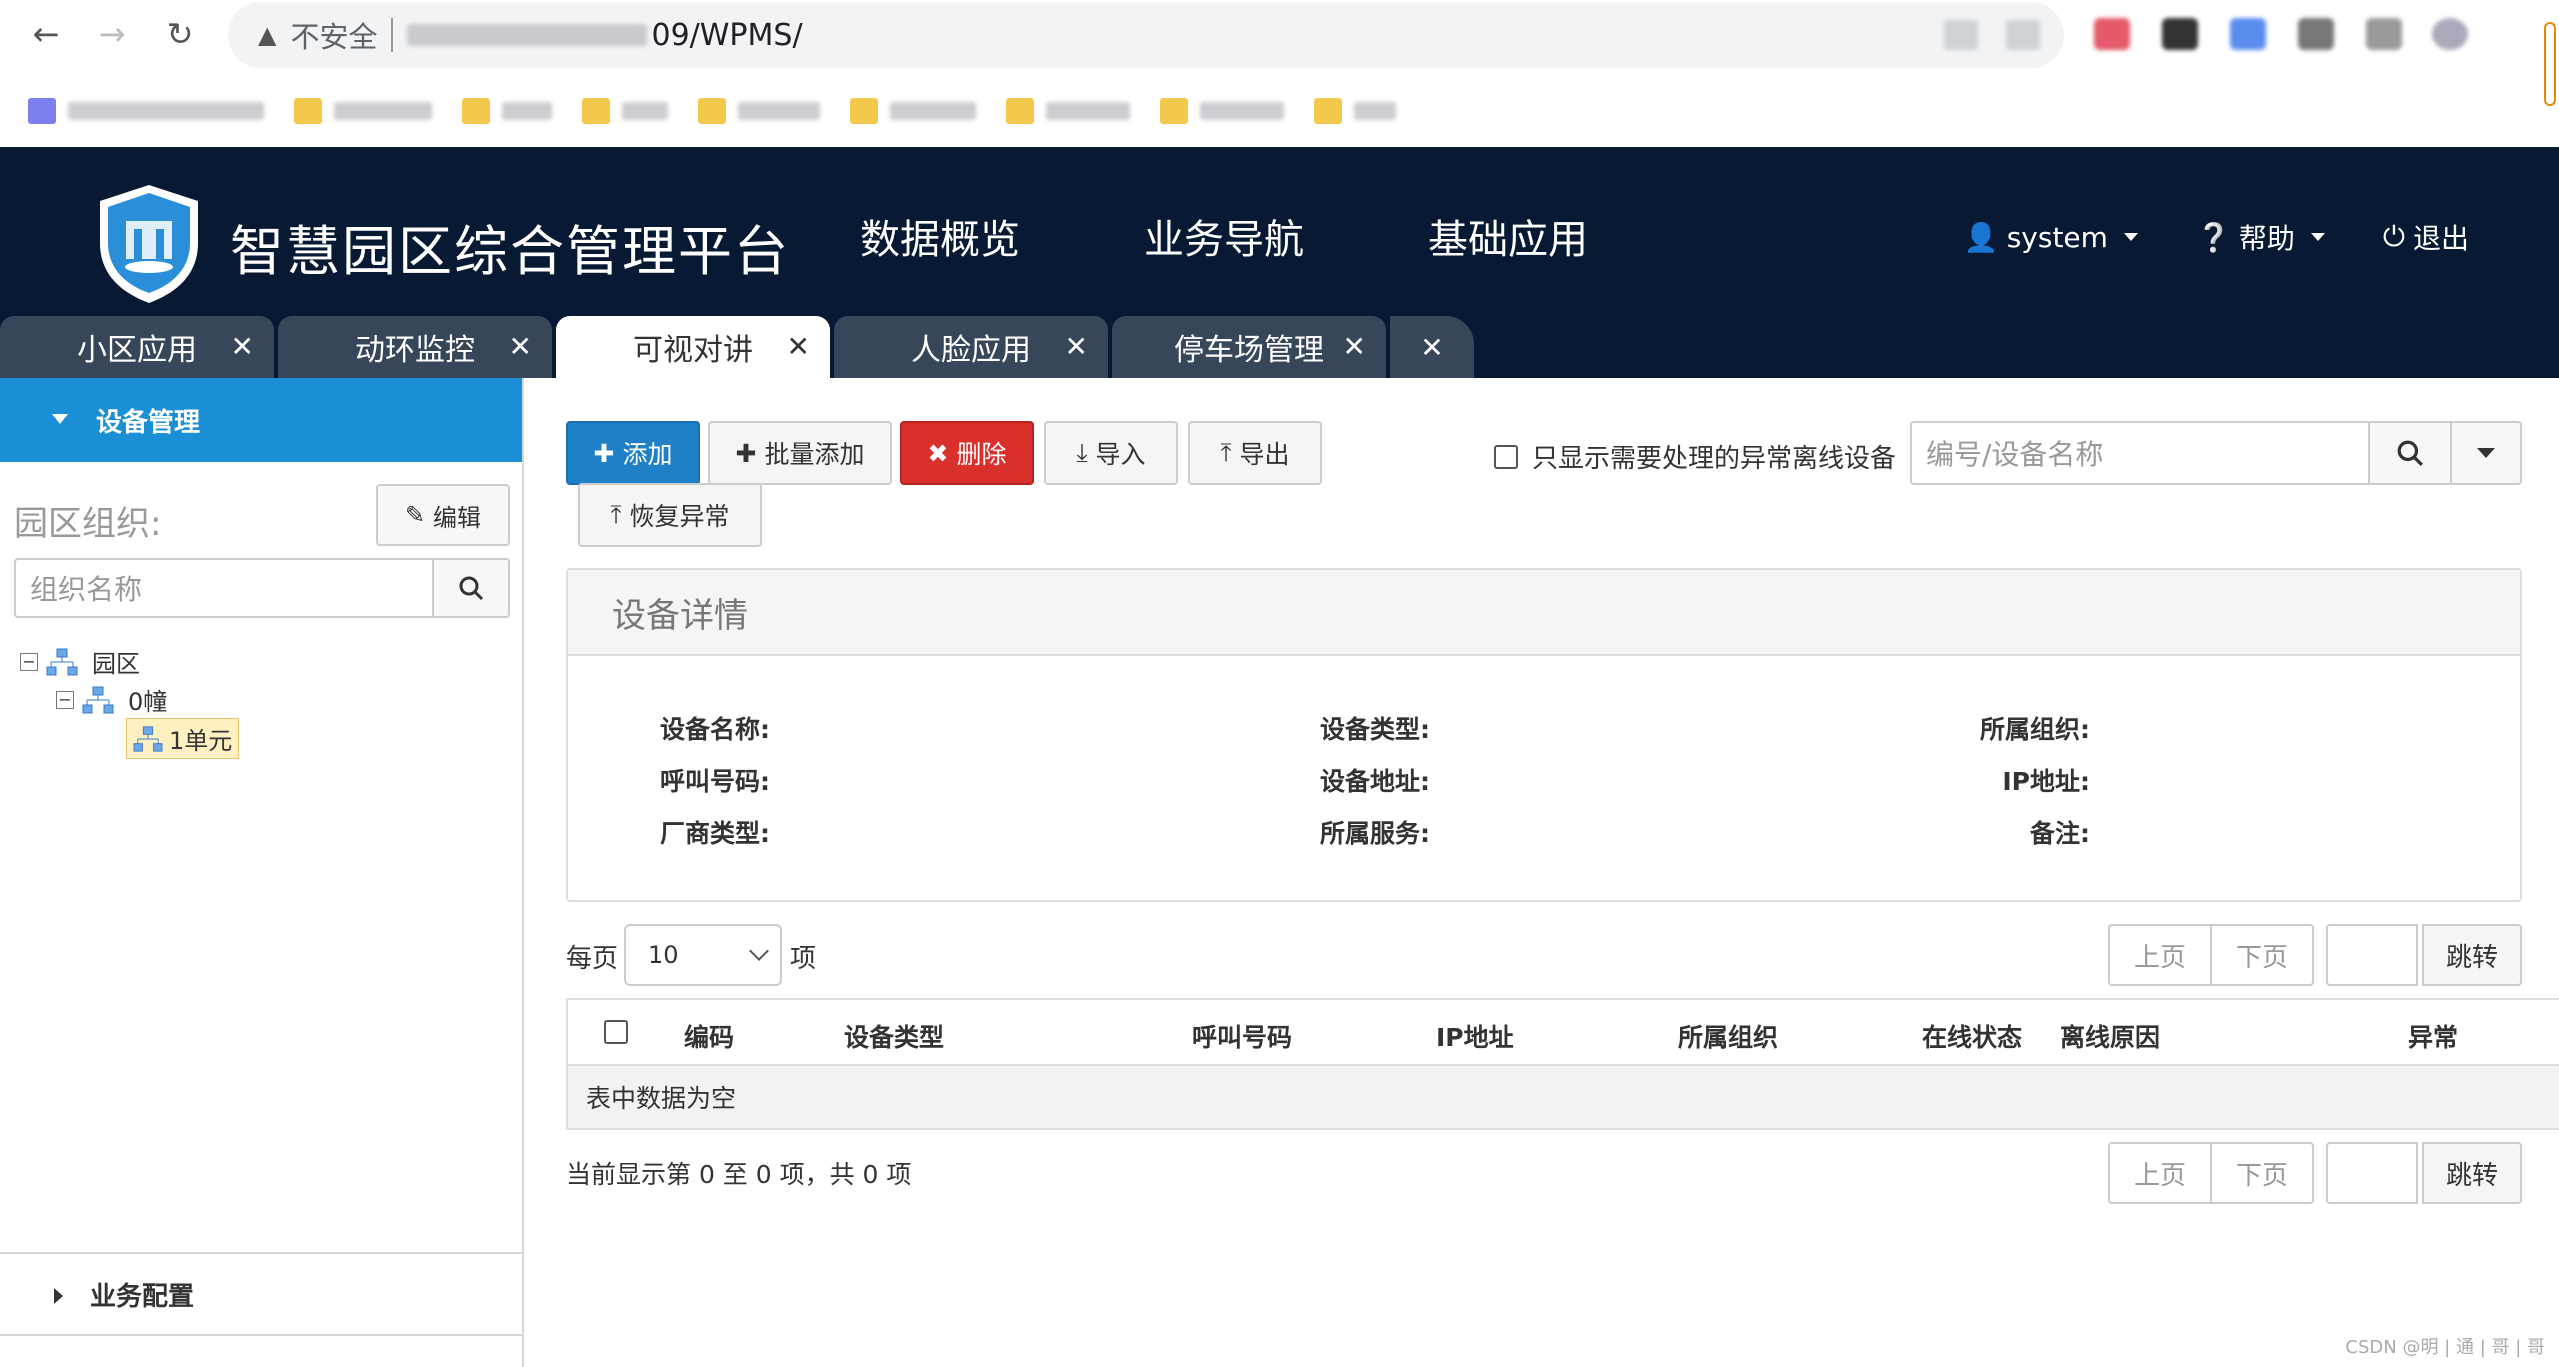 Image resolution: width=2559 pixels, height=1367 pixels. What do you see at coordinates (2440, 238) in the screenshot?
I see `logout-label: 退出` at bounding box center [2440, 238].